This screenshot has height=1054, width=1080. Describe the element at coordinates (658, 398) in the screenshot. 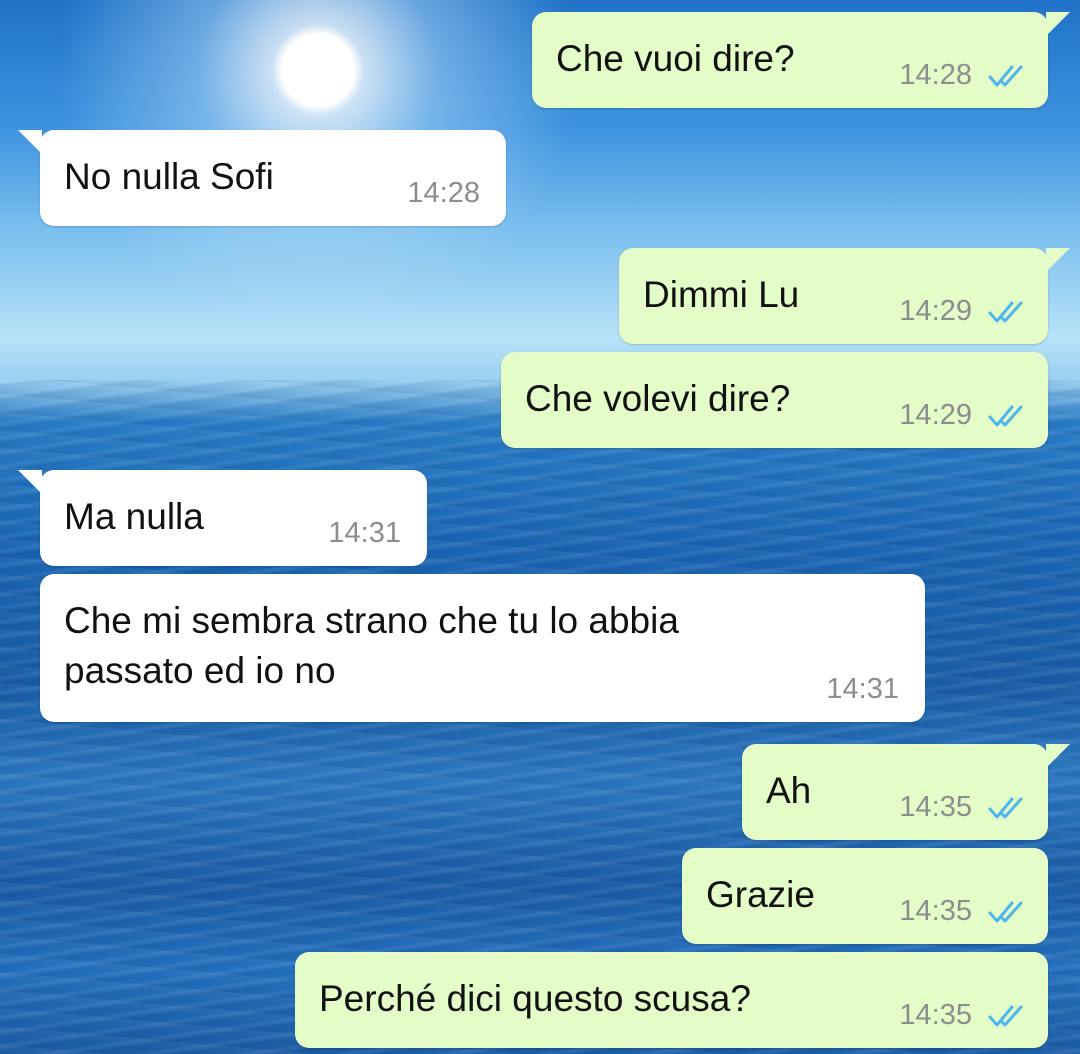

I see `message-text: Che volevi dire?` at that location.